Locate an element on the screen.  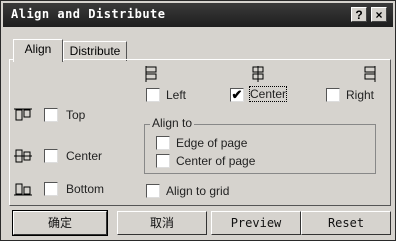
window-title: Align and Distribute is located at coordinates (88, 14).